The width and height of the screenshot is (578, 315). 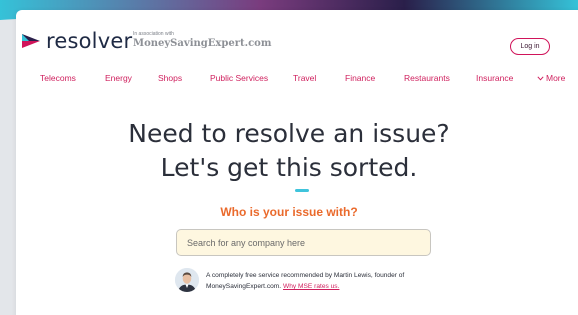 I want to click on endorsement-line-2: MoneySavingExpert.com., so click(x=244, y=286).